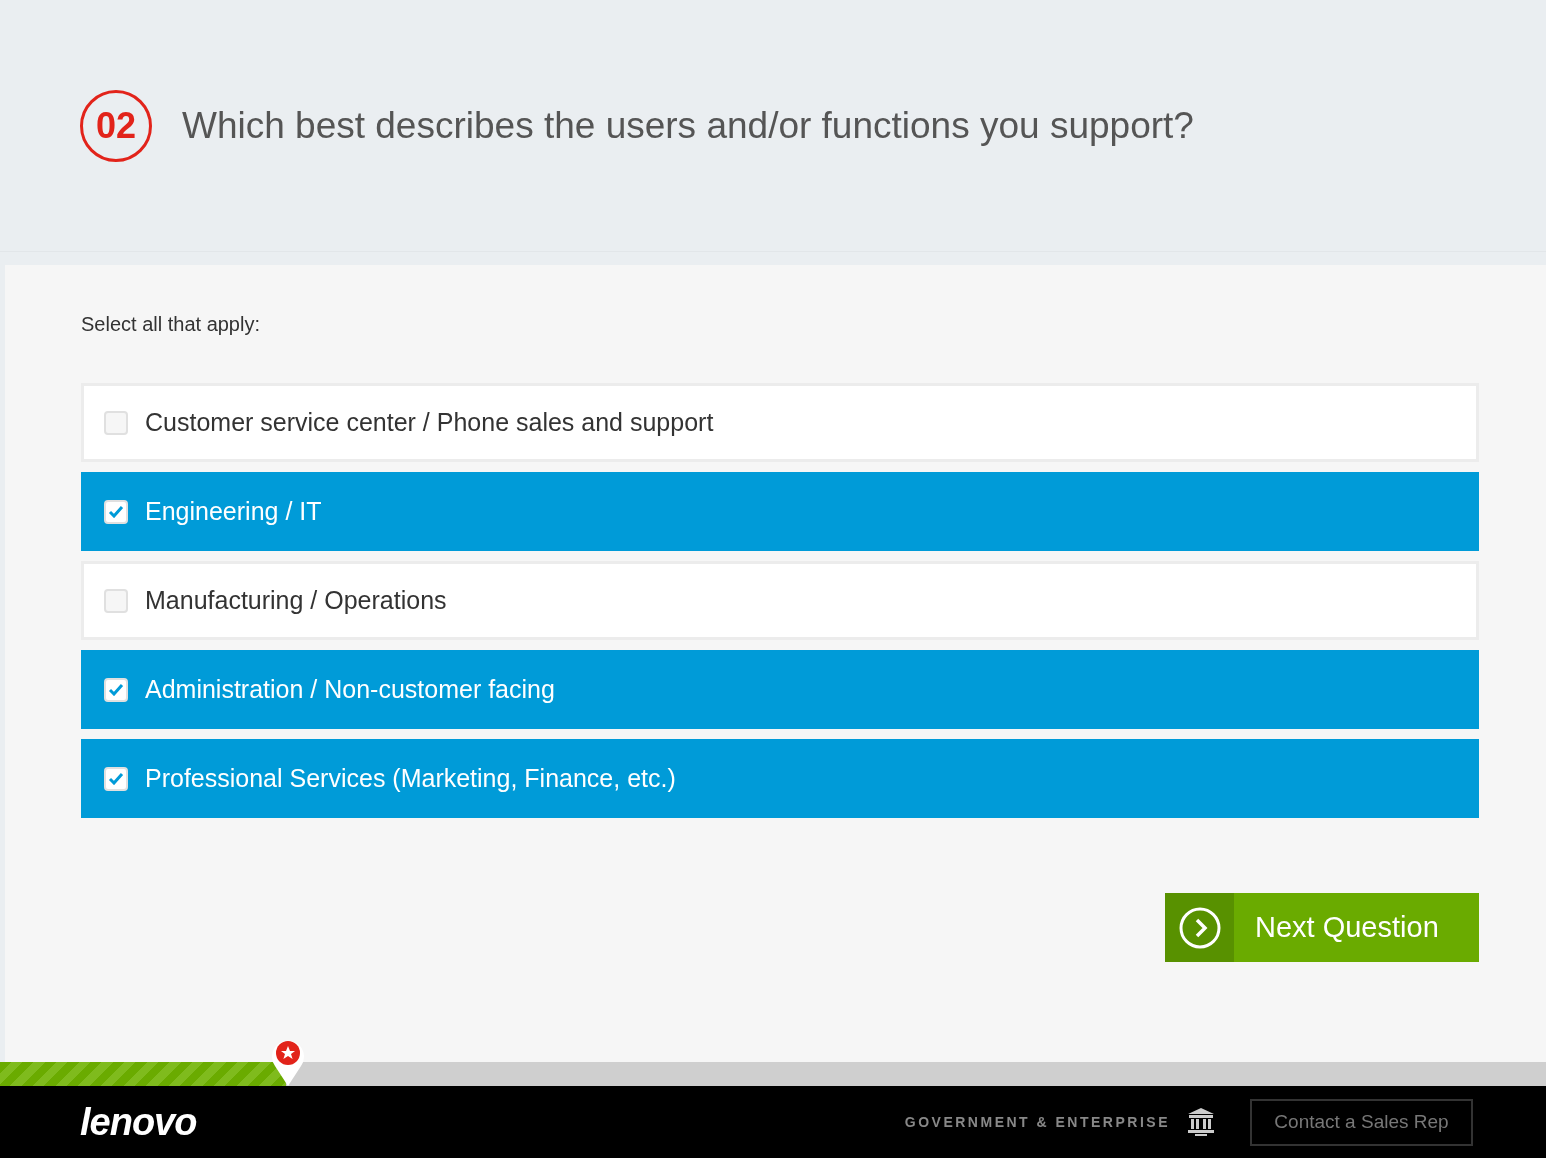 This screenshot has height=1158, width=1546. I want to click on brand-logo: lenovo, so click(138, 1122).